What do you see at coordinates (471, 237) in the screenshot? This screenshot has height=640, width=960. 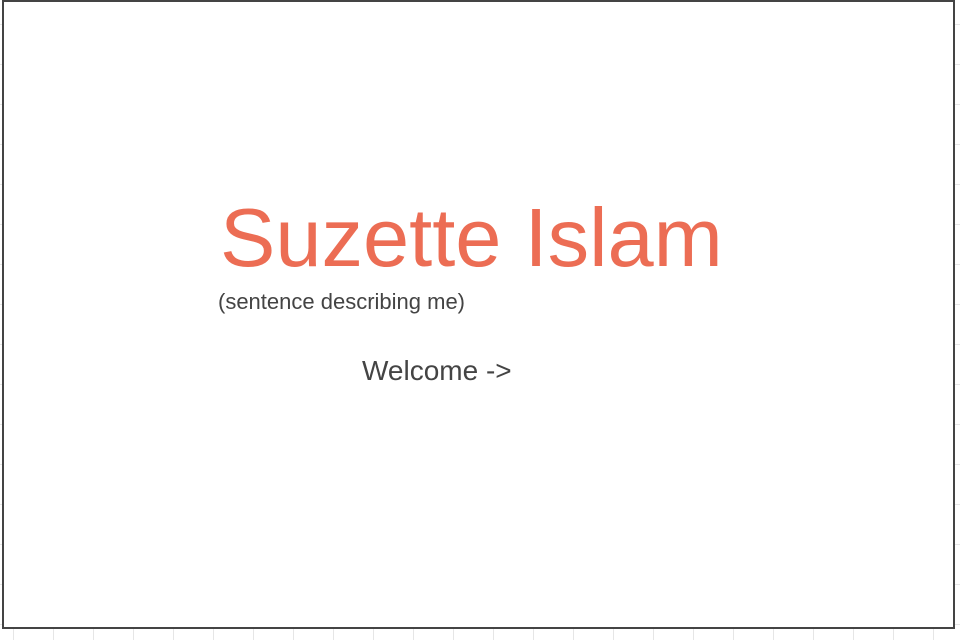 I see `hero-name: Suzette Islam` at bounding box center [471, 237].